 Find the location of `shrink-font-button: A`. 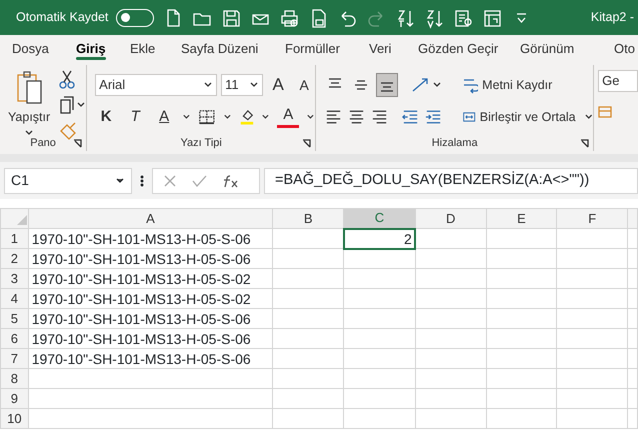

shrink-font-button: A is located at coordinates (304, 85).